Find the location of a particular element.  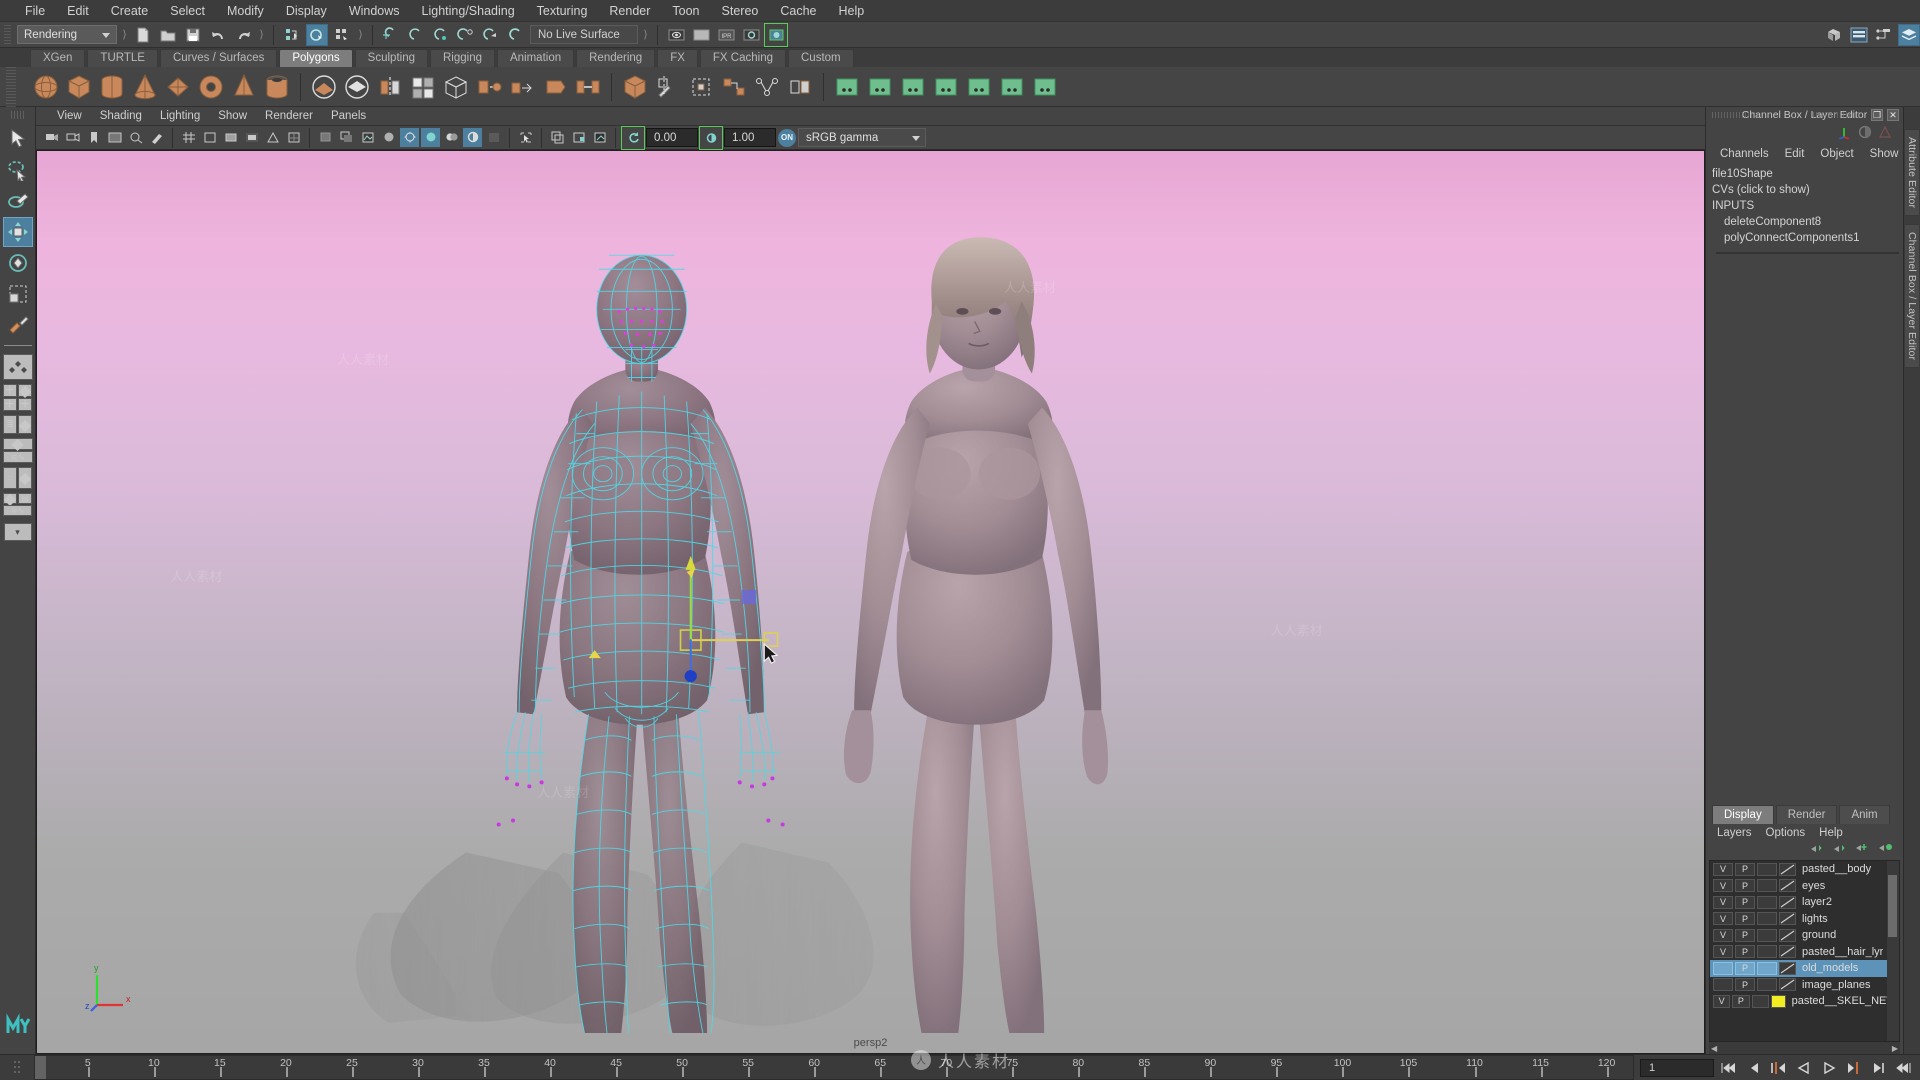

rotate-tool is located at coordinates (18, 263).